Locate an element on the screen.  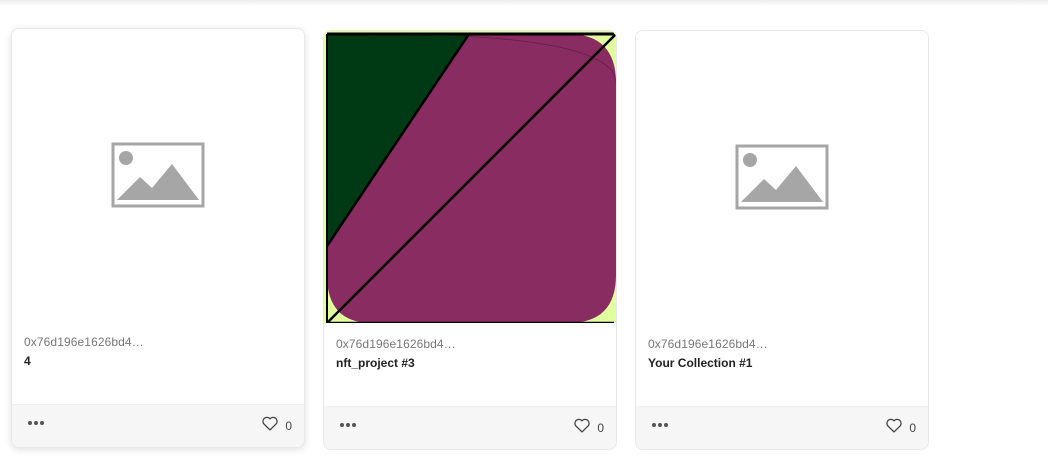
nft-name: nft_project #3 is located at coordinates (470, 363).